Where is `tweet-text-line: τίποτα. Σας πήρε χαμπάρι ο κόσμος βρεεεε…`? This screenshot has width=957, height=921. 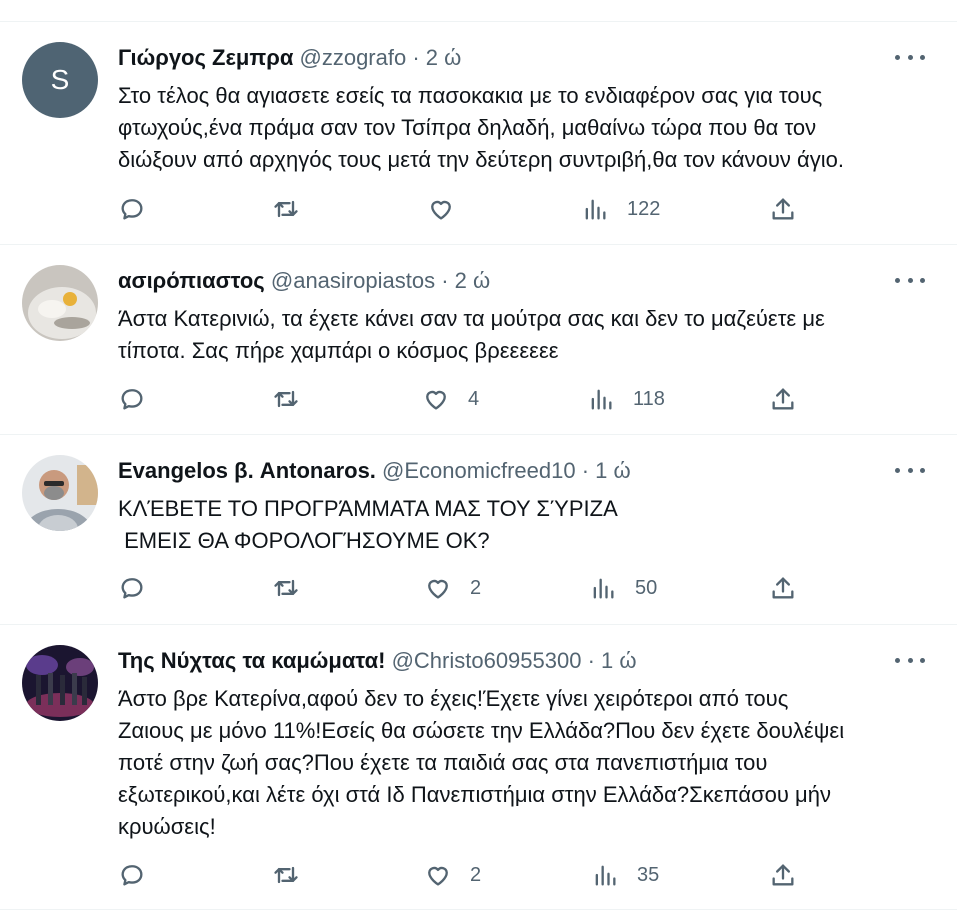
tweet-text-line: τίποτα. Σας πήρε χαμπάρι ο κόσμος βρεεεε… is located at coordinates (338, 350).